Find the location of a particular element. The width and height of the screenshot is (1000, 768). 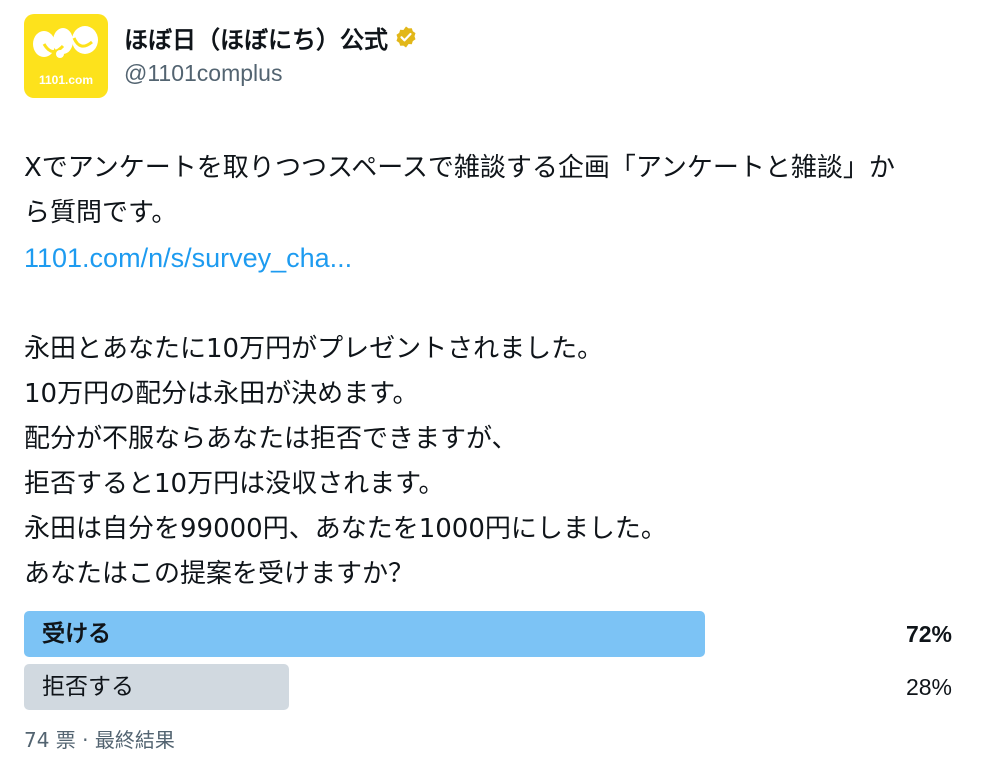

poll-bar-accept is located at coordinates (364, 634).